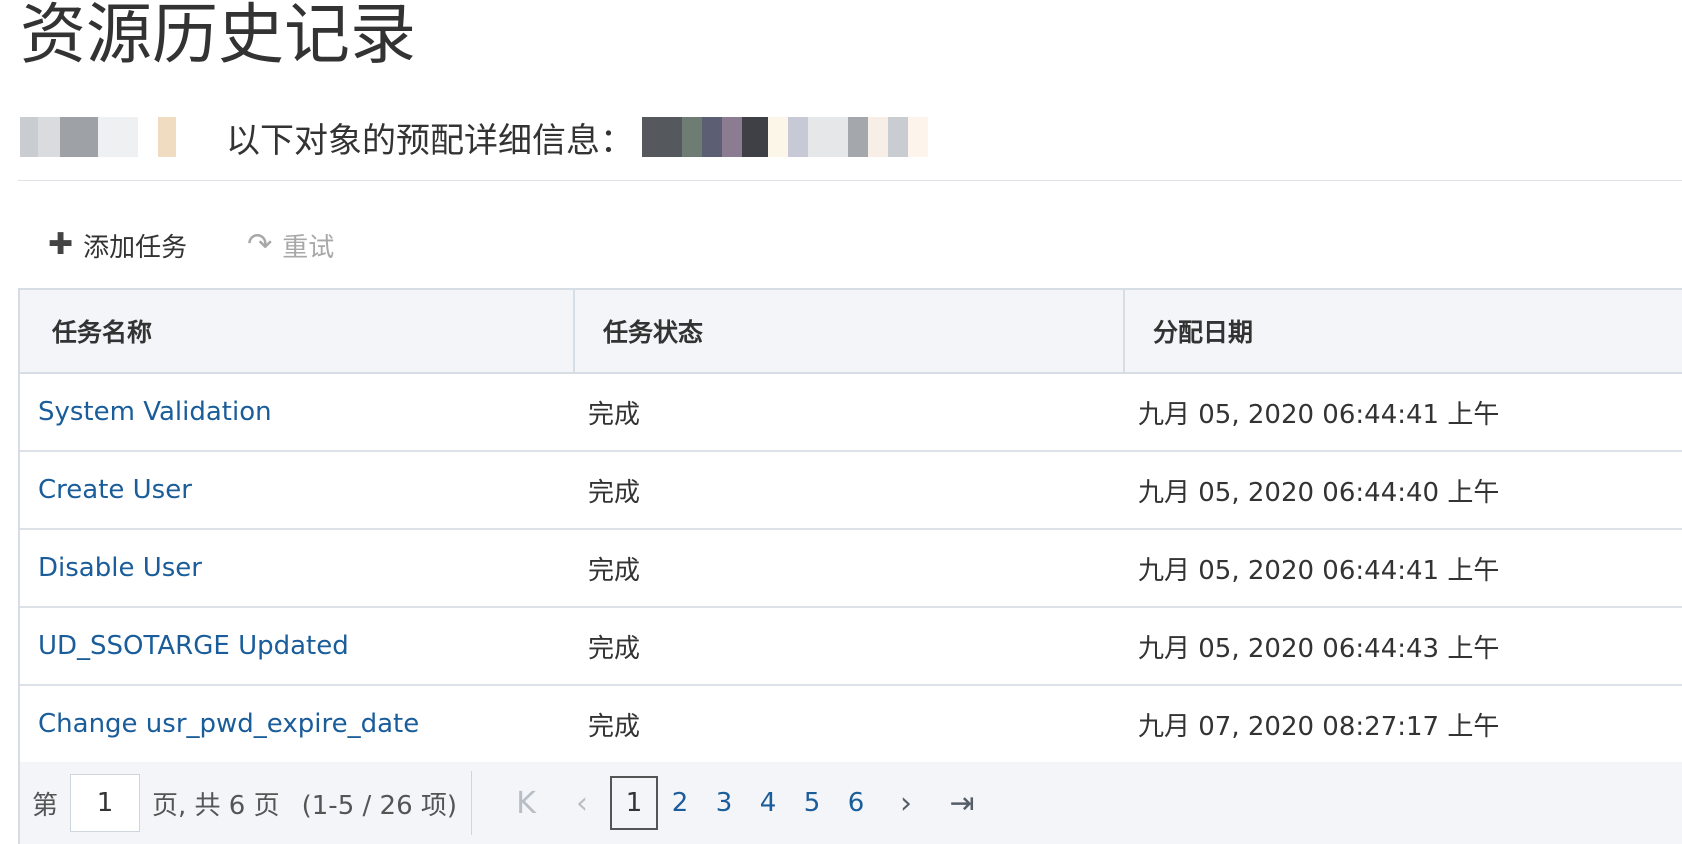 This screenshot has height=844, width=1682. I want to click on assigned-date-cell: 九月 05, 2020 06:44:43 上午, so click(1403, 646).